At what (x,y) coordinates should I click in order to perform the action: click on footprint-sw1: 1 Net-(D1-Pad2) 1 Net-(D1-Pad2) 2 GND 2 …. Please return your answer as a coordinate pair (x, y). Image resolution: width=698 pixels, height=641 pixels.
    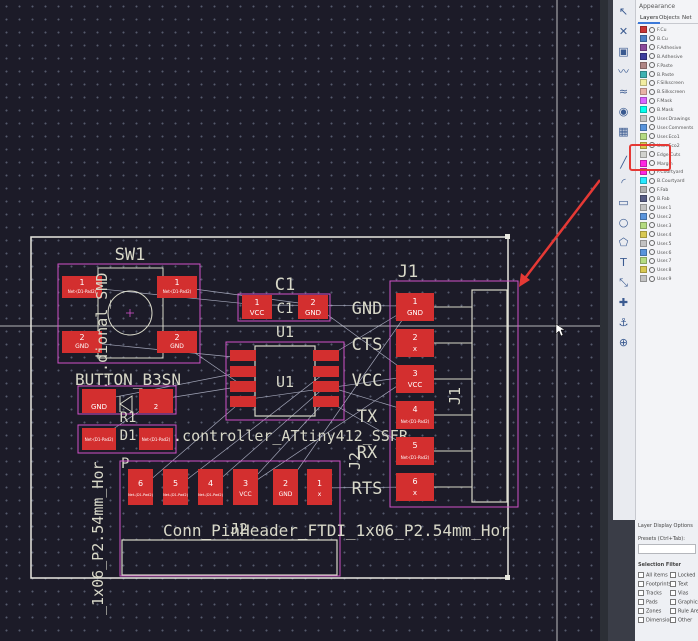
    Looking at the image, I should click on (129, 317).